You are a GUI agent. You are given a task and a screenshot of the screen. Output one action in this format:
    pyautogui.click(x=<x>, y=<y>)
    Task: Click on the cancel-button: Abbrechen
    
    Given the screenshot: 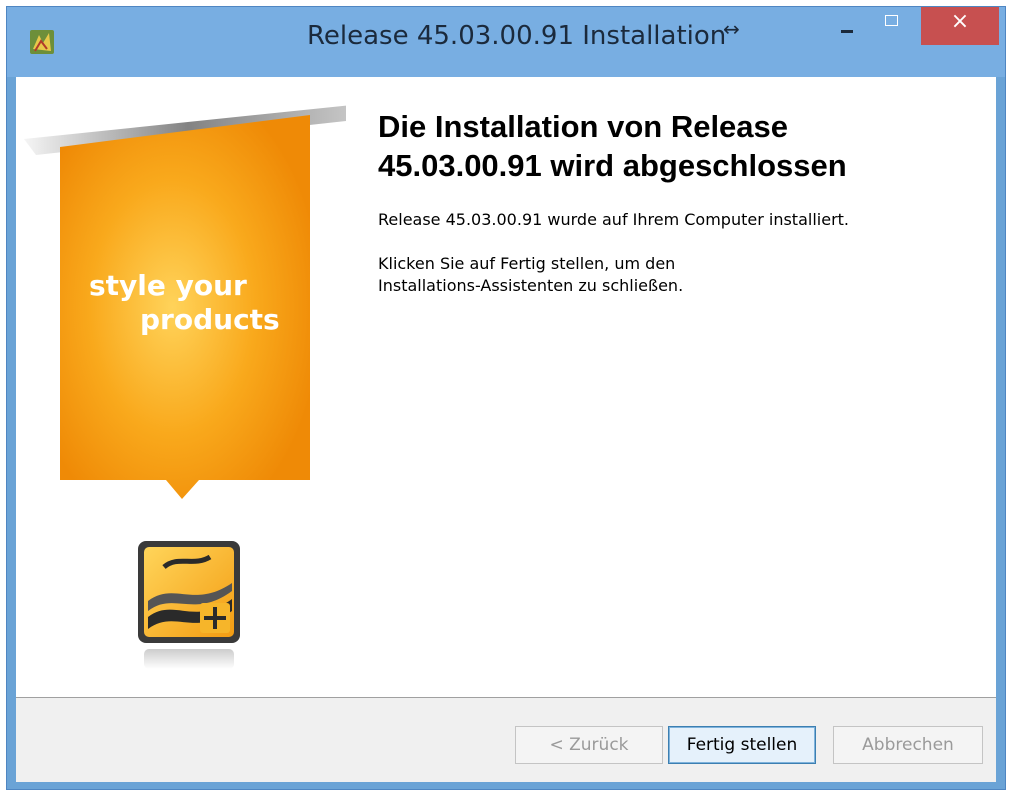 What is the action you would take?
    pyautogui.click(x=908, y=745)
    